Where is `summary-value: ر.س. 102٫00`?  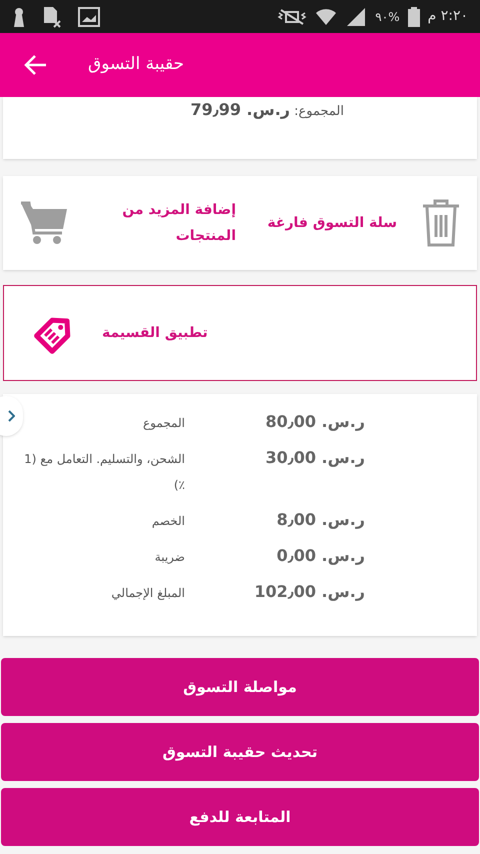
summary-value: ر.س. 102٫00 is located at coordinates (309, 592).